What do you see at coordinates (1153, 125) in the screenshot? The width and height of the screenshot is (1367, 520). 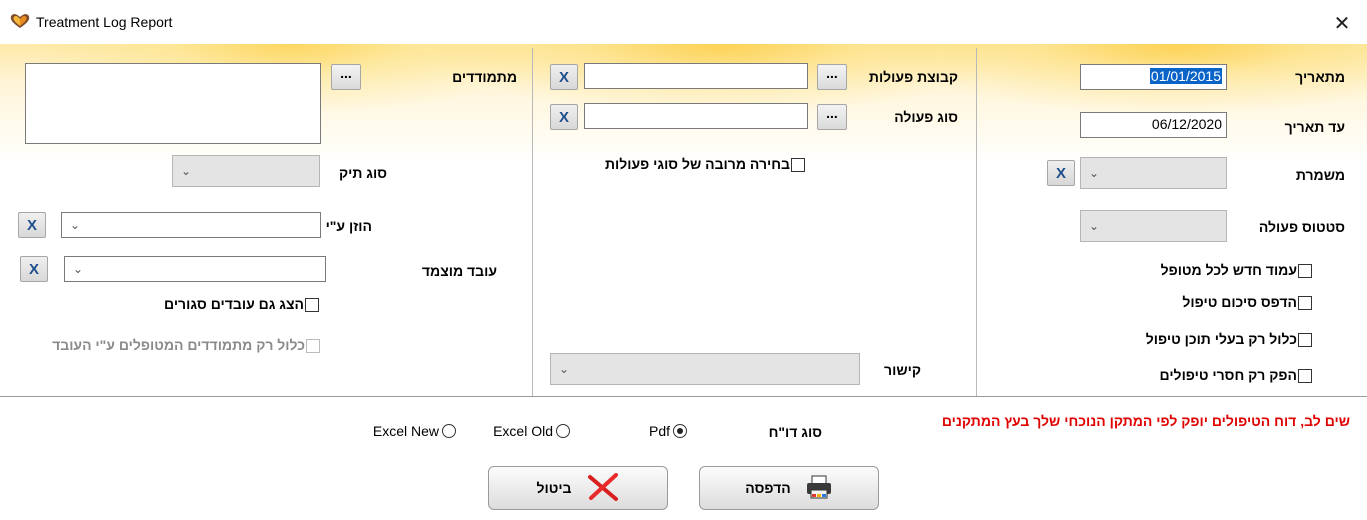 I see `to-date-field: 06/12/2020` at bounding box center [1153, 125].